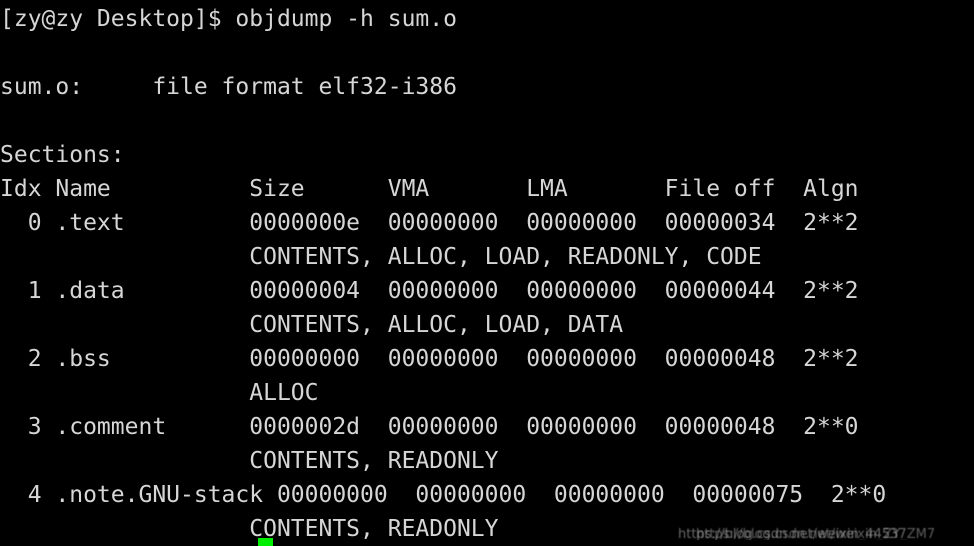 The image size is (974, 546). I want to click on file-format-line: sum.o: file format elf32-i386, so click(228, 87).